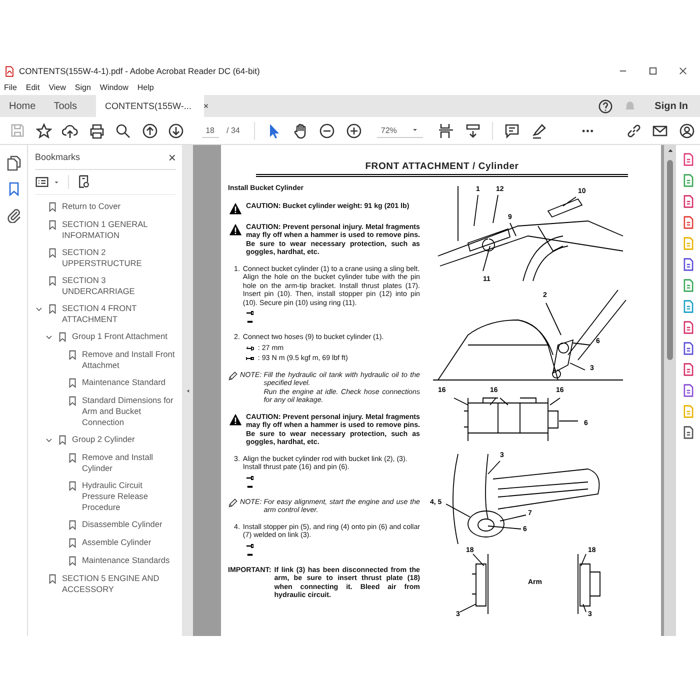  I want to click on pdf-file-icon, so click(9, 71).